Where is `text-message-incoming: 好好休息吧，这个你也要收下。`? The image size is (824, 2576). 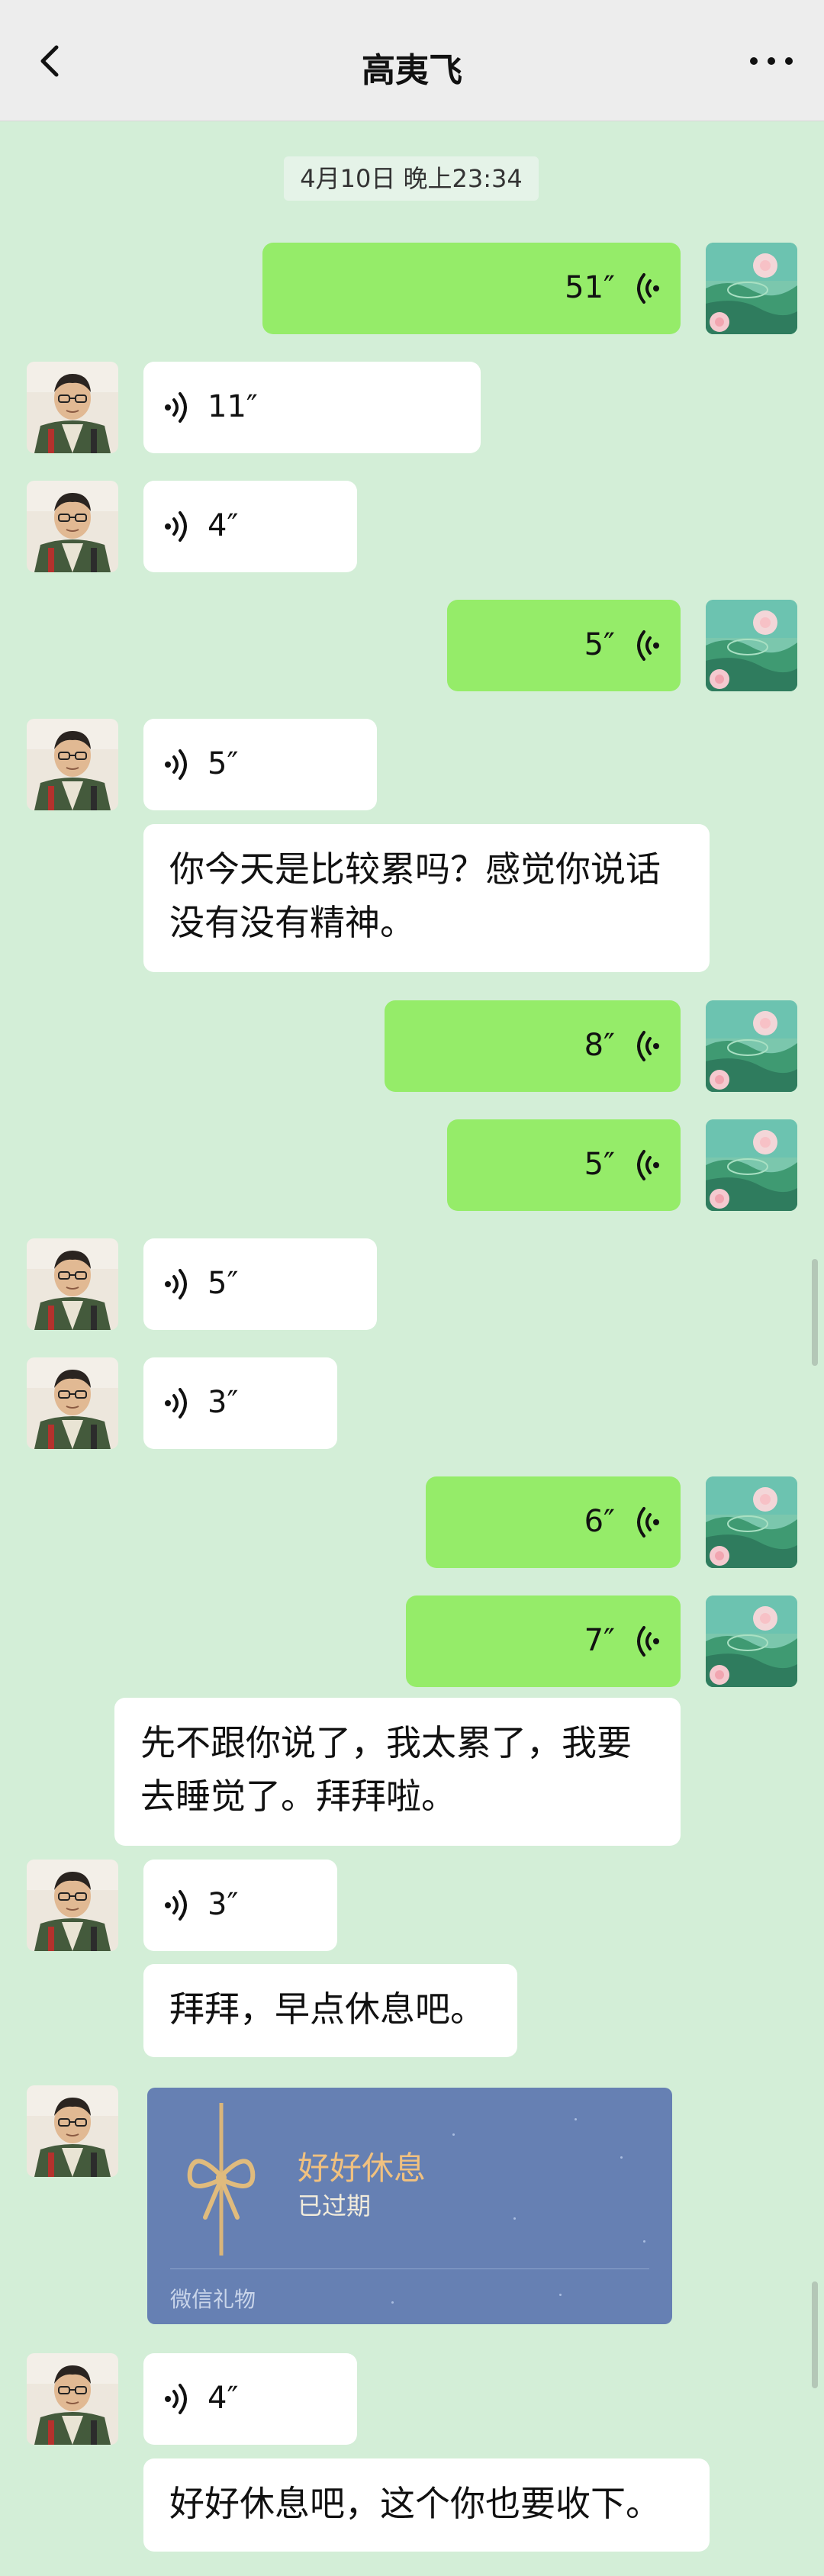 text-message-incoming: 好好休息吧，这个你也要收下。 is located at coordinates (427, 2505).